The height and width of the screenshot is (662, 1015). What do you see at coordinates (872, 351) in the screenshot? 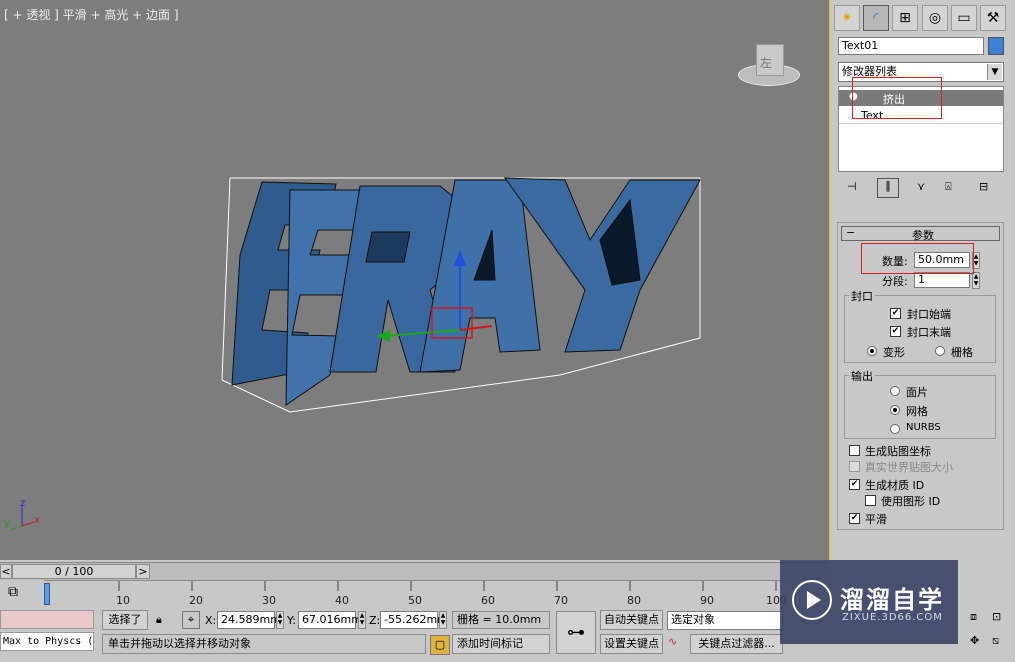
I see `morph-radio` at bounding box center [872, 351].